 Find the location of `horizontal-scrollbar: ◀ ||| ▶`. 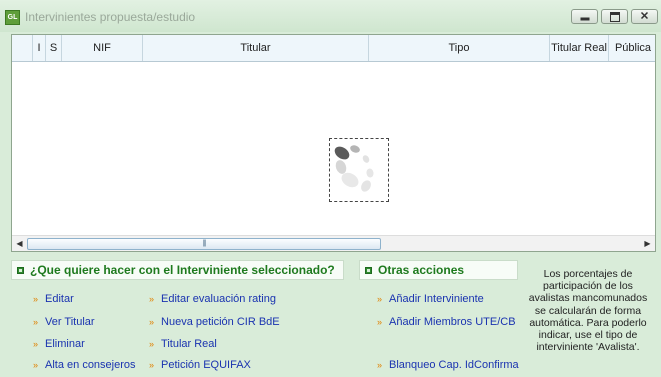

horizontal-scrollbar: ◀ ||| ▶ is located at coordinates (333, 243).